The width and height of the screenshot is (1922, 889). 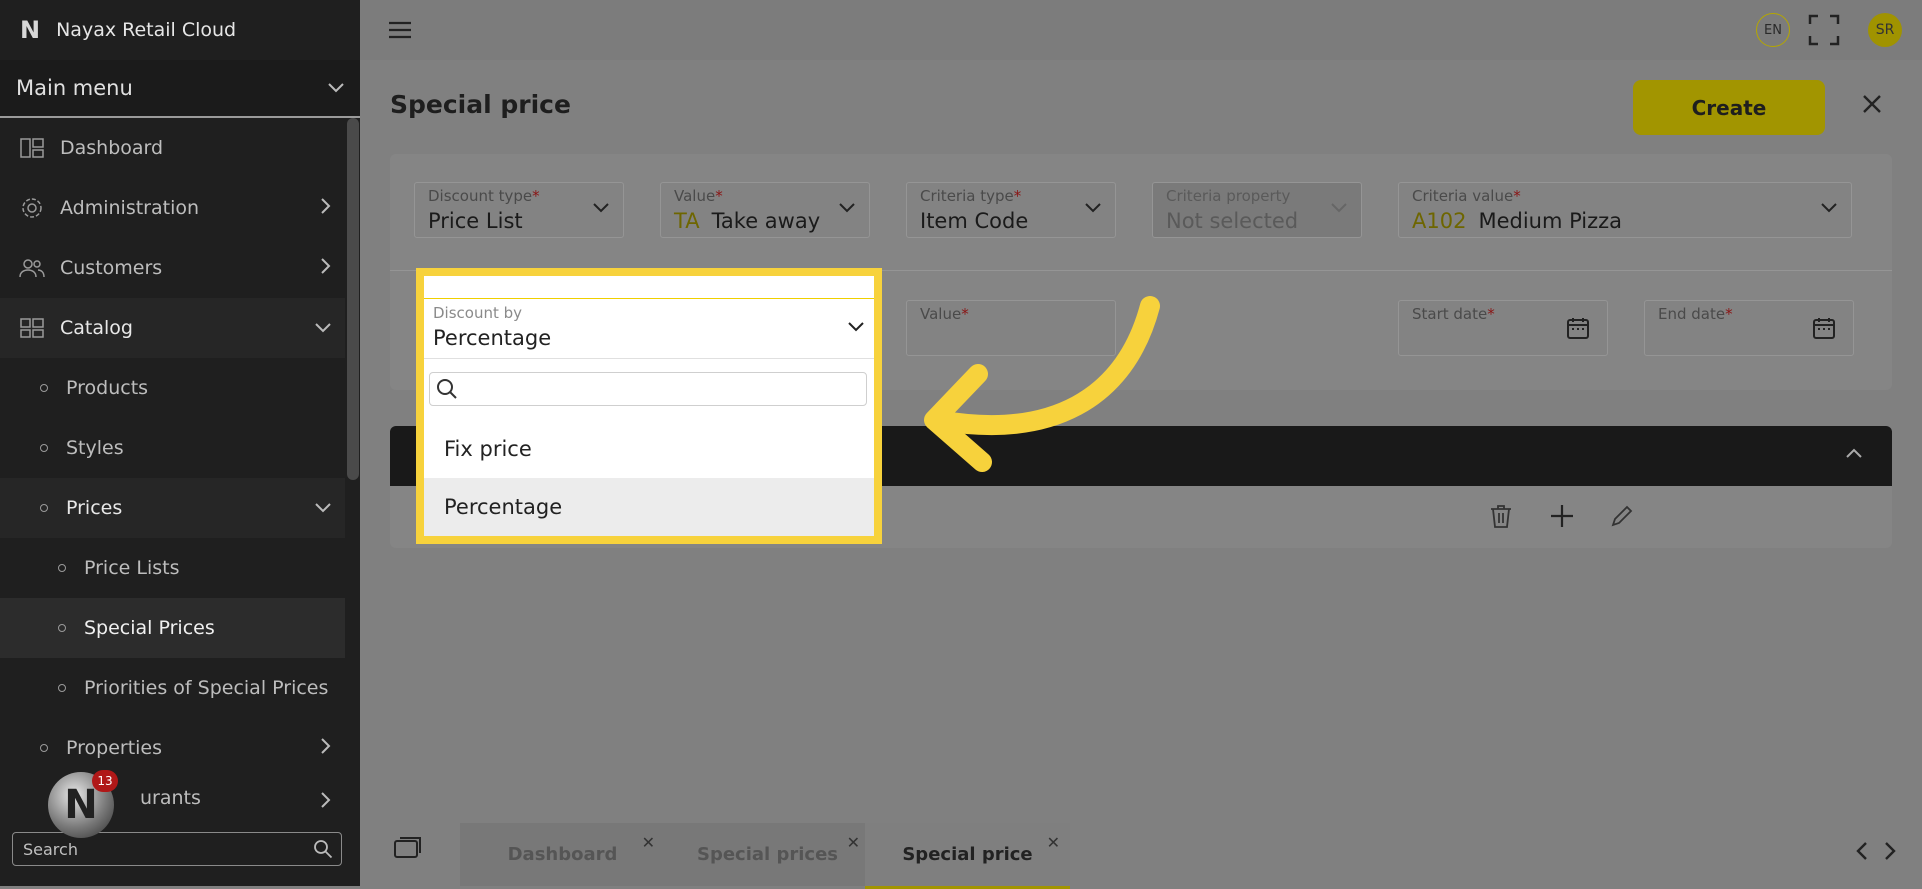 I want to click on tab-special-price: Special price ✕, so click(x=967, y=856).